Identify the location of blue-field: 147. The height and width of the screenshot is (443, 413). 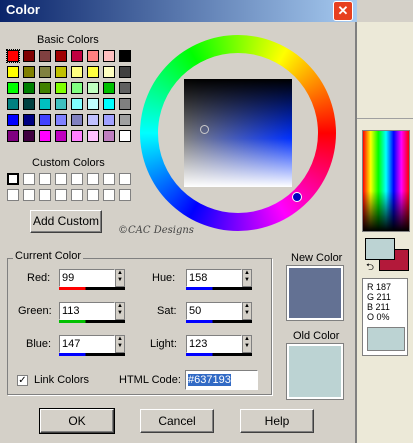
(87, 344).